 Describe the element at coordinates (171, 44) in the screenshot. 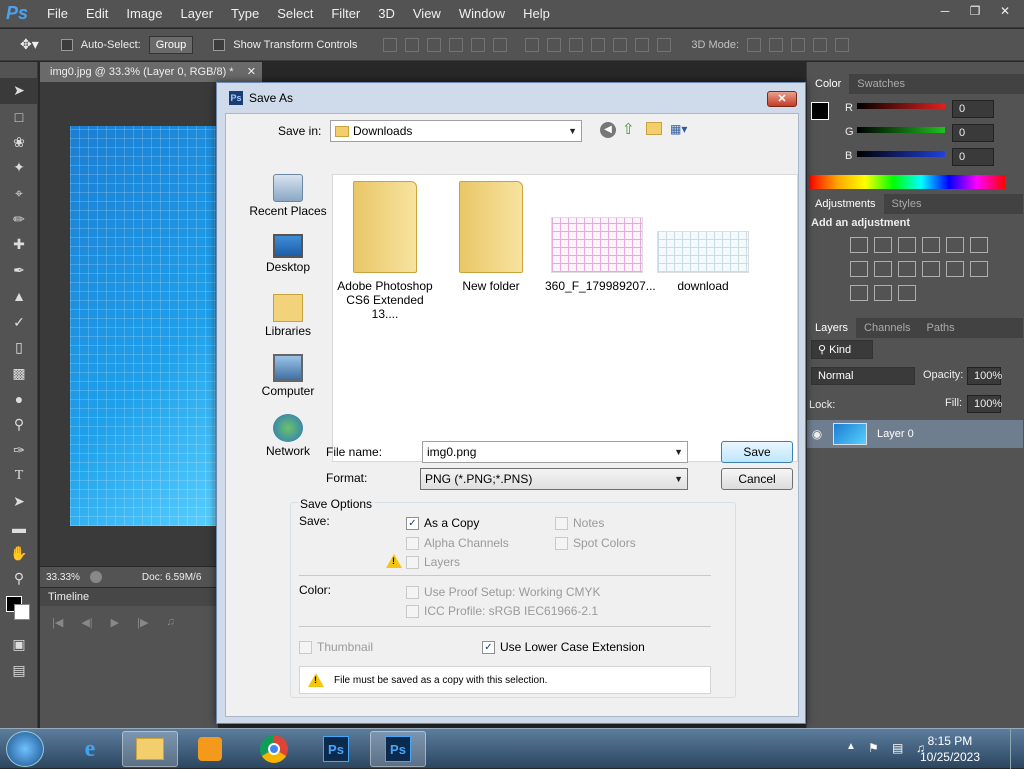

I see `auto-select-dropdown: Group` at that location.